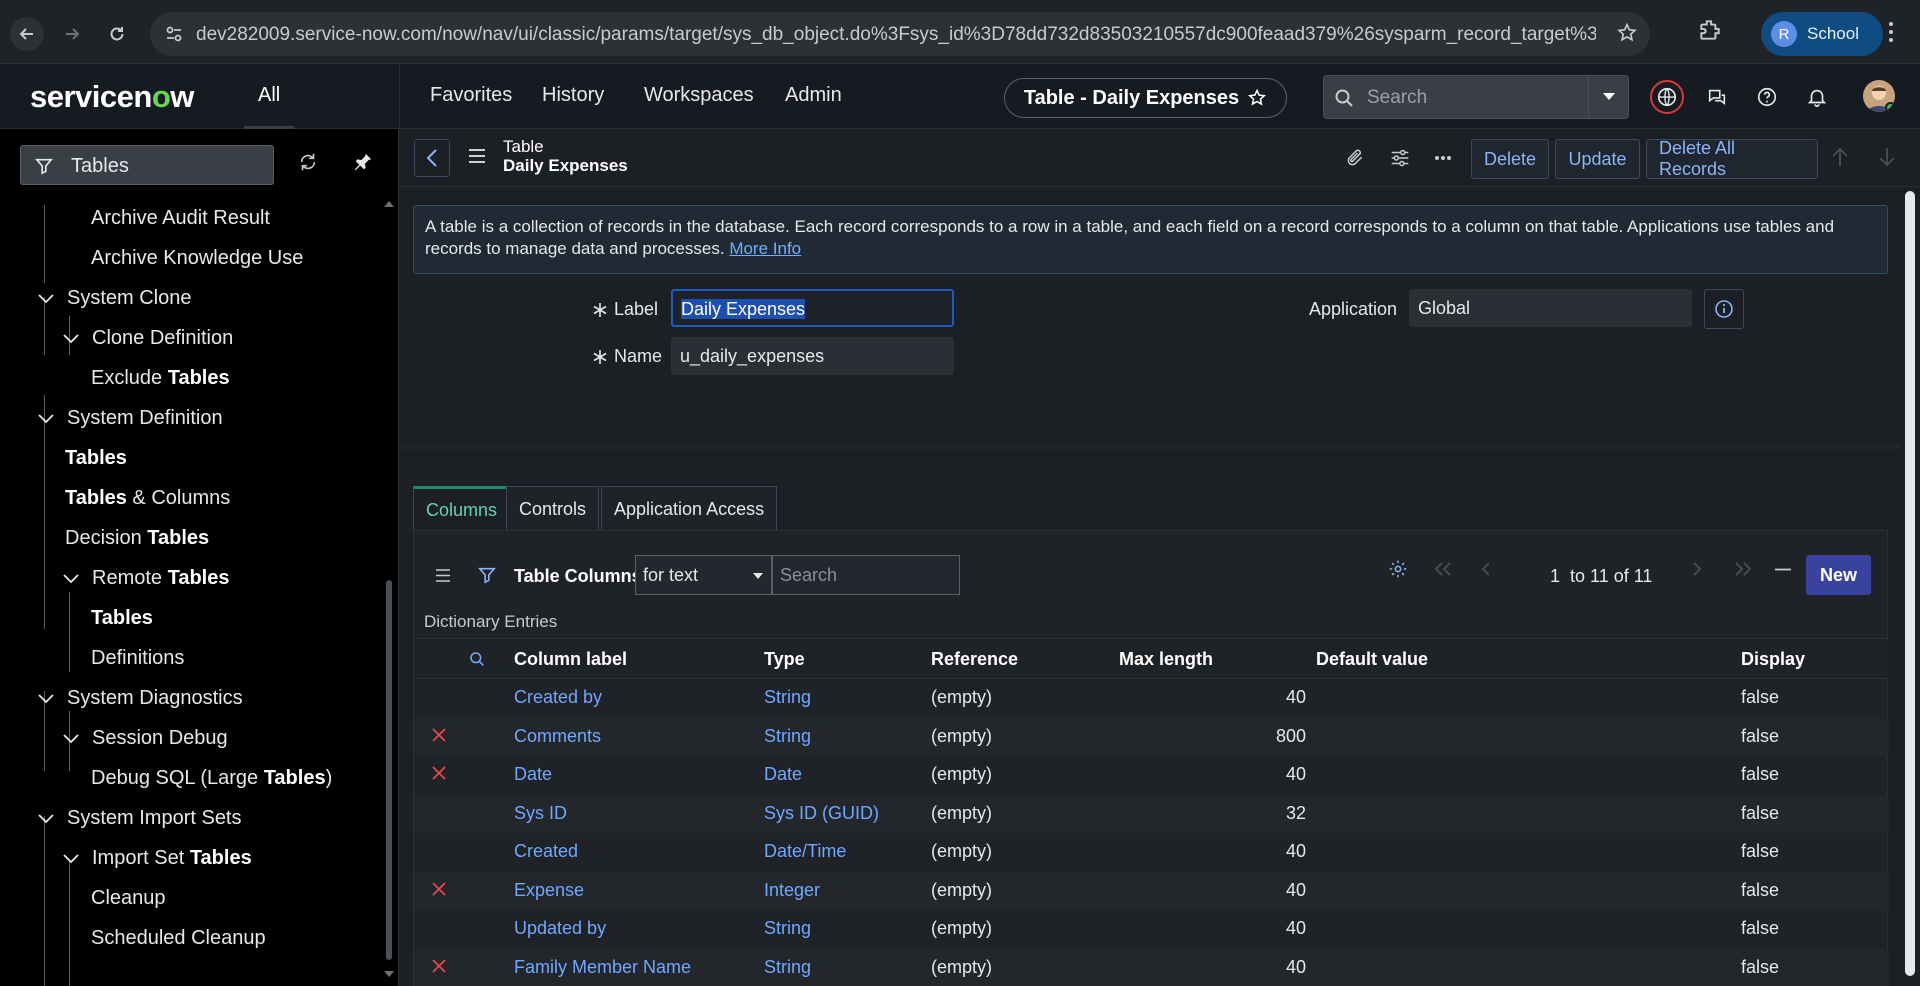 The height and width of the screenshot is (986, 1920). I want to click on arrow-up-icon, so click(1840, 157).